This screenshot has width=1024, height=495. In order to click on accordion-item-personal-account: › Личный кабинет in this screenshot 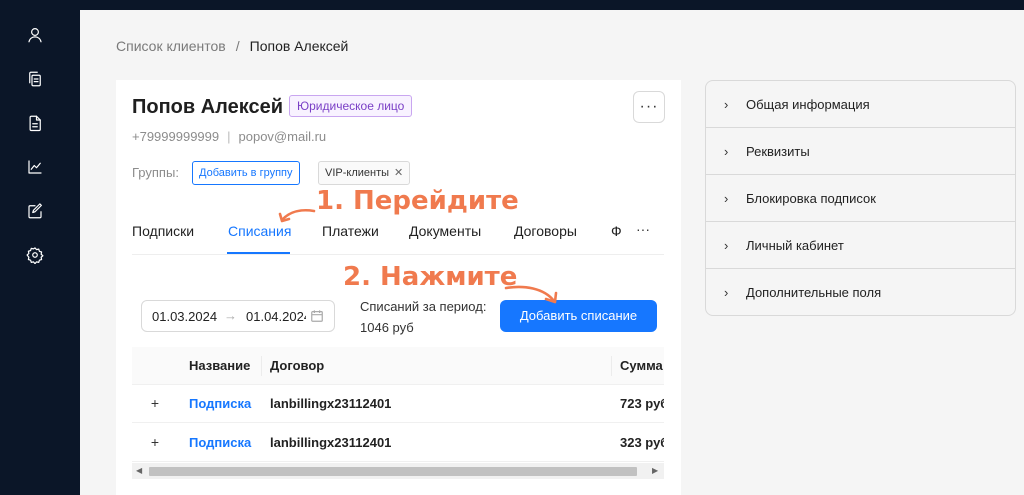, I will do `click(860, 245)`.